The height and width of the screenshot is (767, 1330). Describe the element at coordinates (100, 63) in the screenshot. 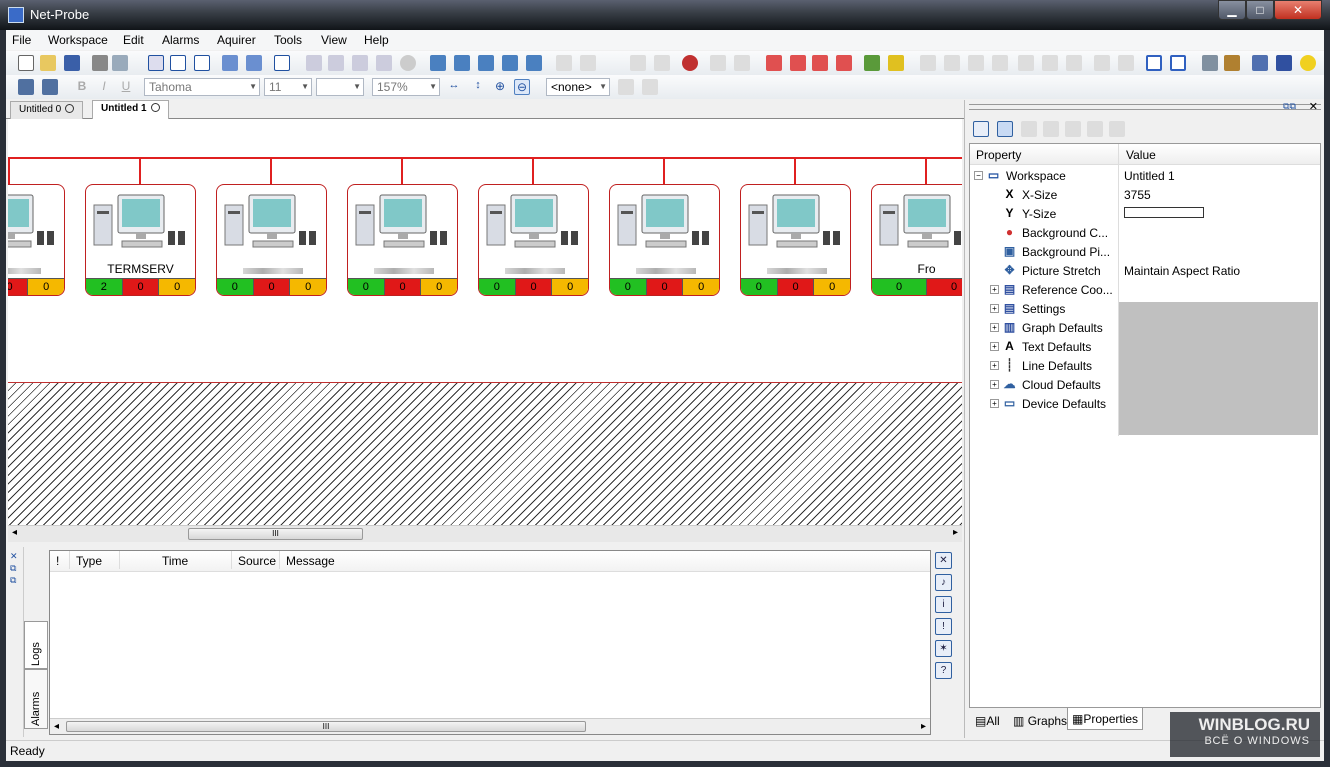

I see `print-icon` at that location.